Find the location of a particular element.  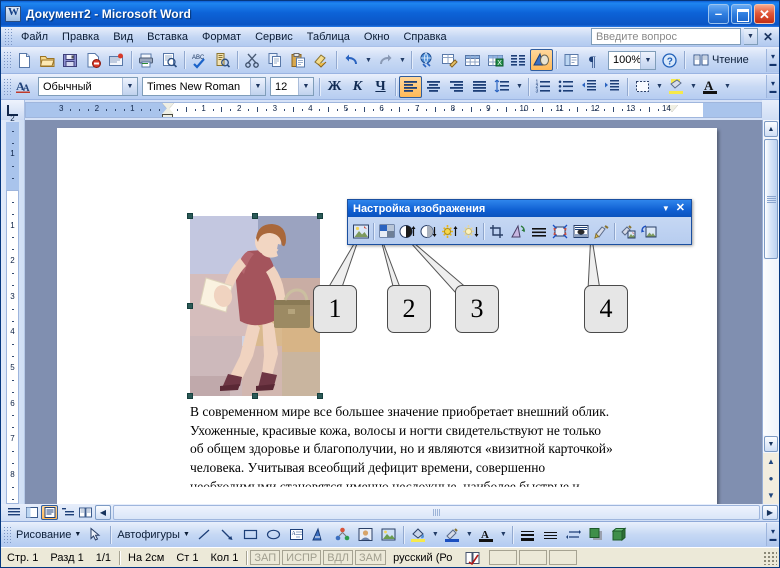

increase-indent-icon is located at coordinates (612, 87).